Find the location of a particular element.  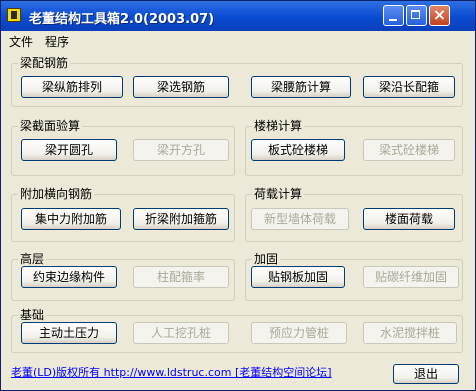

concentrated-load-bars-button: 集中力附加筋 is located at coordinates (71, 219).